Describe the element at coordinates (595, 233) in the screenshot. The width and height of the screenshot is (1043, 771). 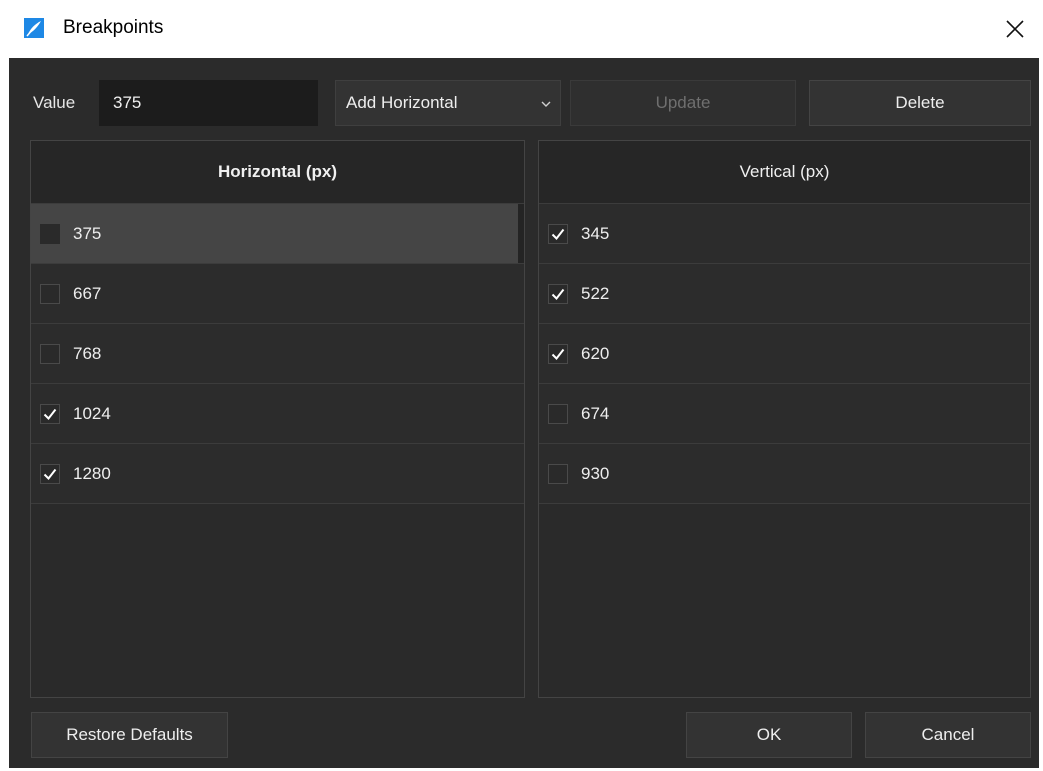
I see `row-value: 345` at that location.